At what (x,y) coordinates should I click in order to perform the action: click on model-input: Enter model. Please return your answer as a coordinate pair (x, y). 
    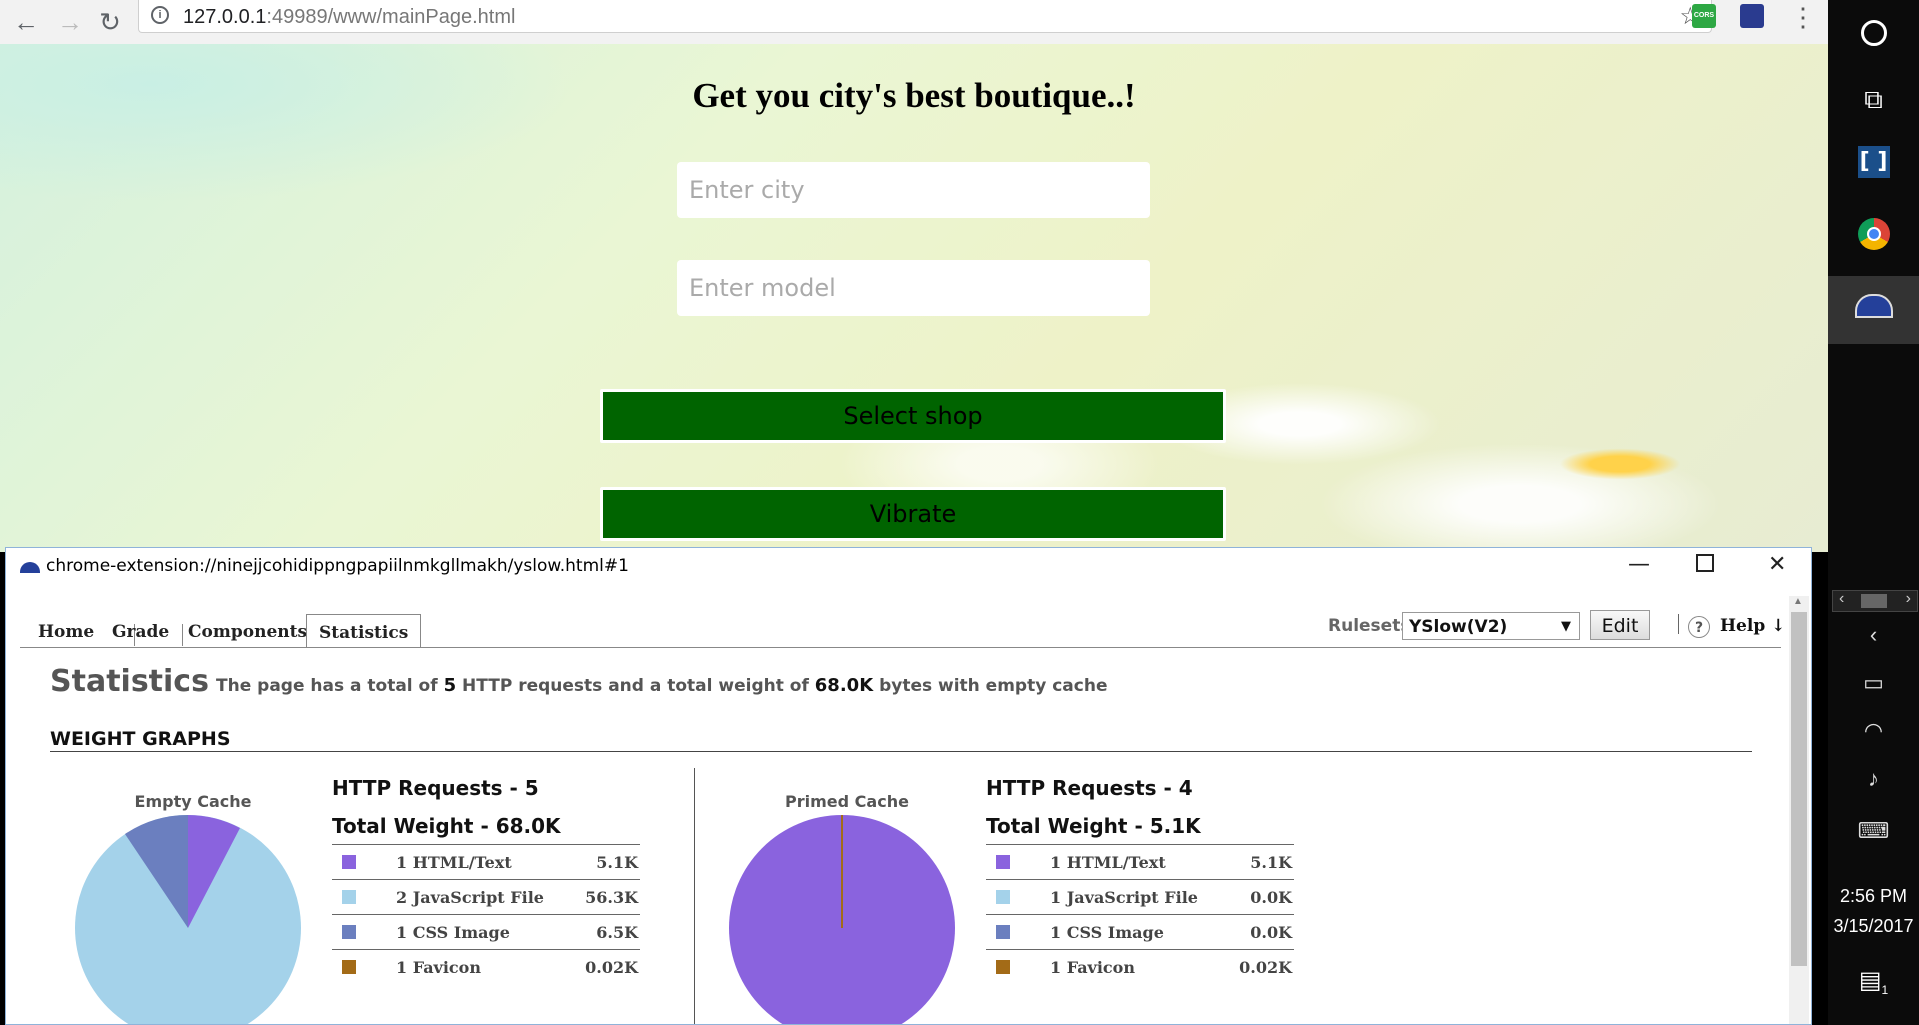
    Looking at the image, I should click on (913, 288).